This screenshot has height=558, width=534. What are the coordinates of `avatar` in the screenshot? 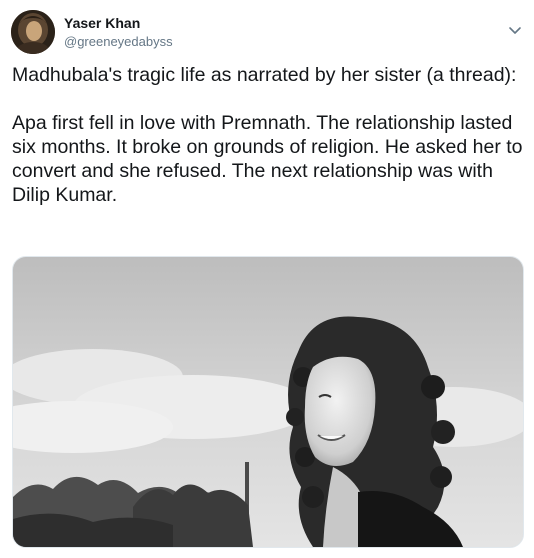 It's located at (33, 32).